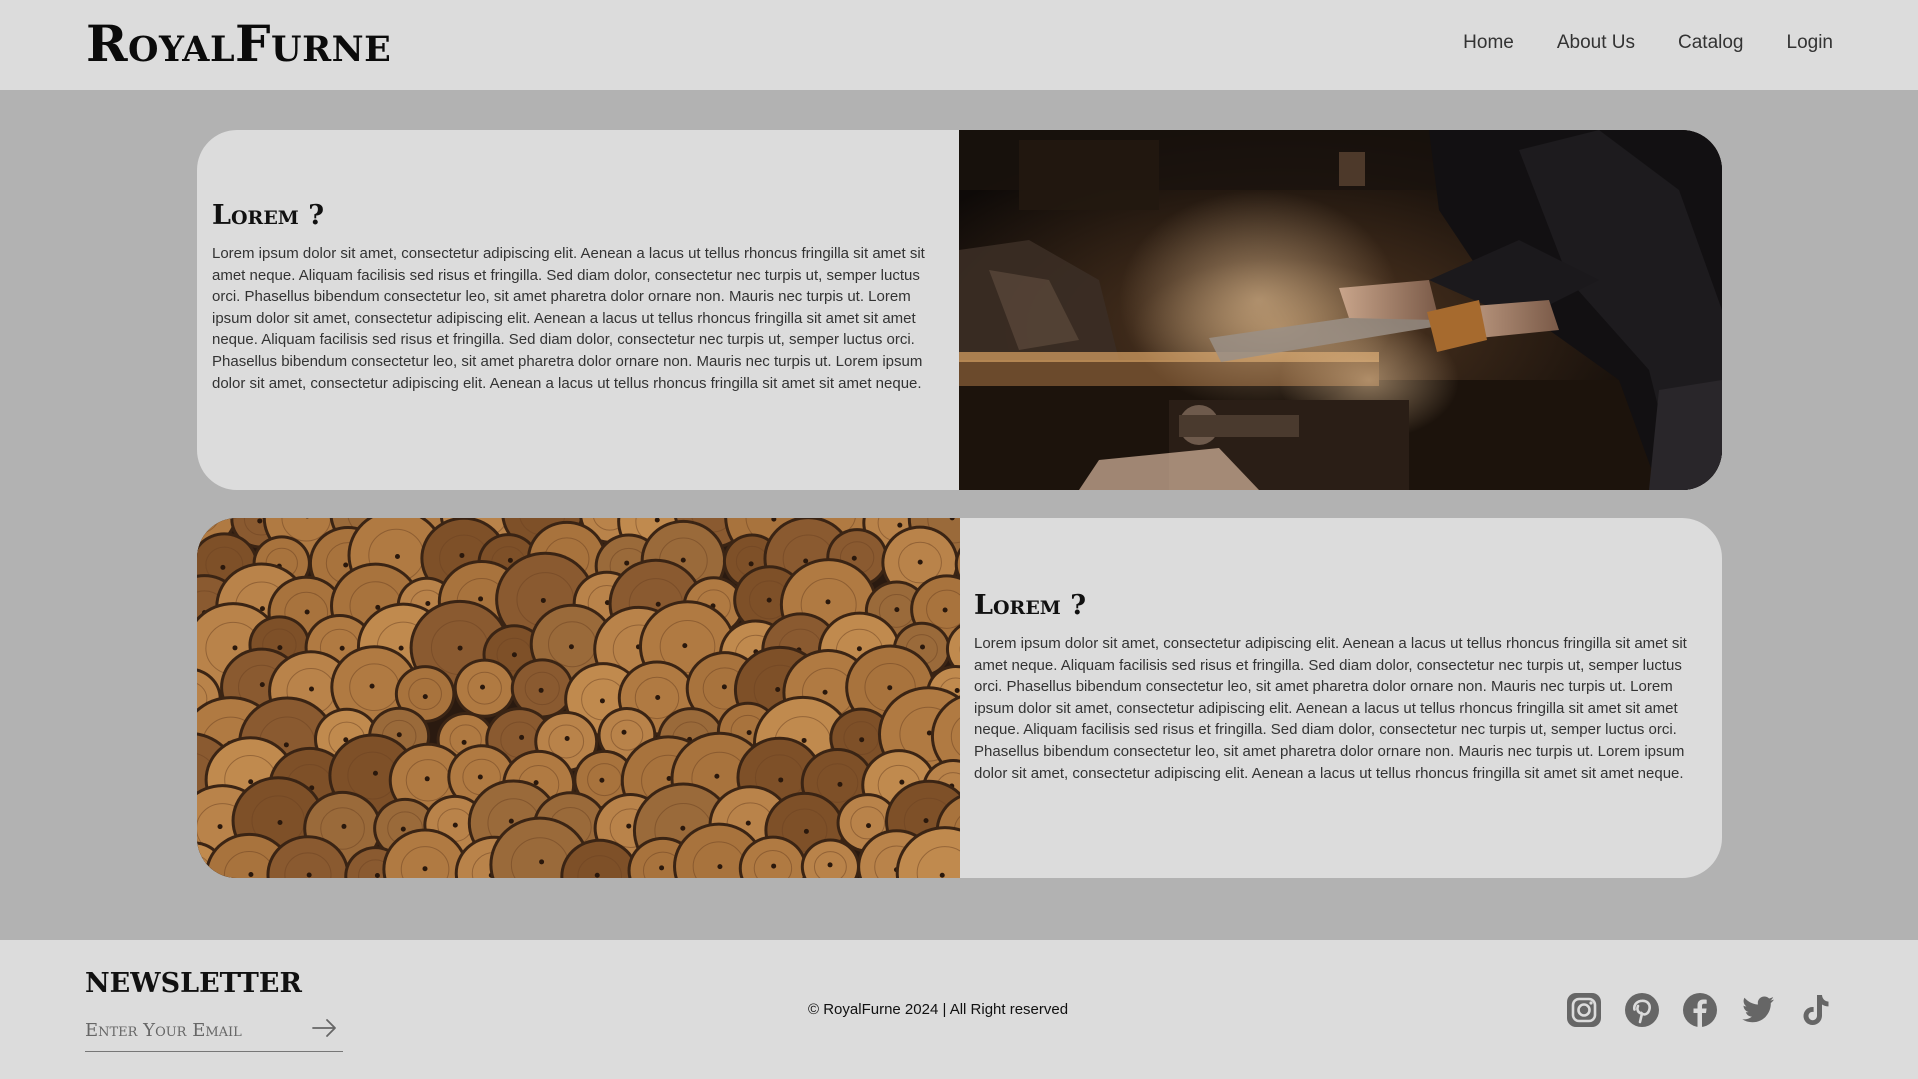  I want to click on pinterest-icon, so click(1642, 1010).